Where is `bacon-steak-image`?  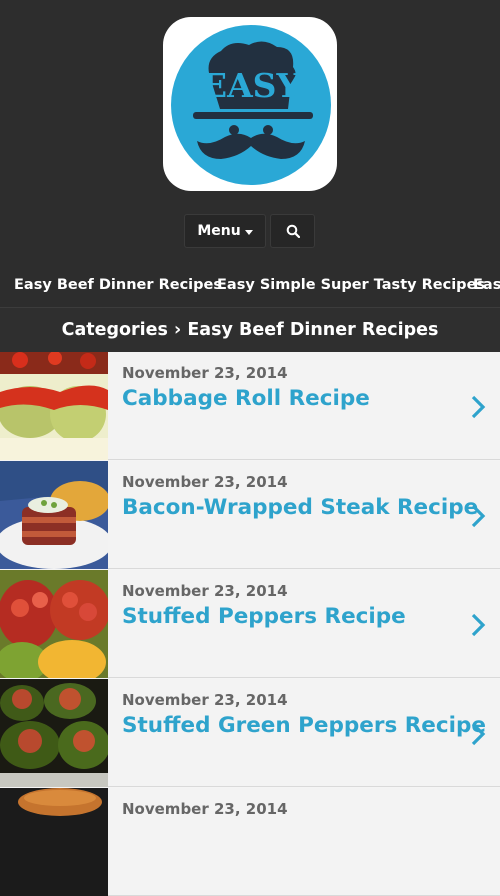
bacon-steak-image is located at coordinates (54, 515).